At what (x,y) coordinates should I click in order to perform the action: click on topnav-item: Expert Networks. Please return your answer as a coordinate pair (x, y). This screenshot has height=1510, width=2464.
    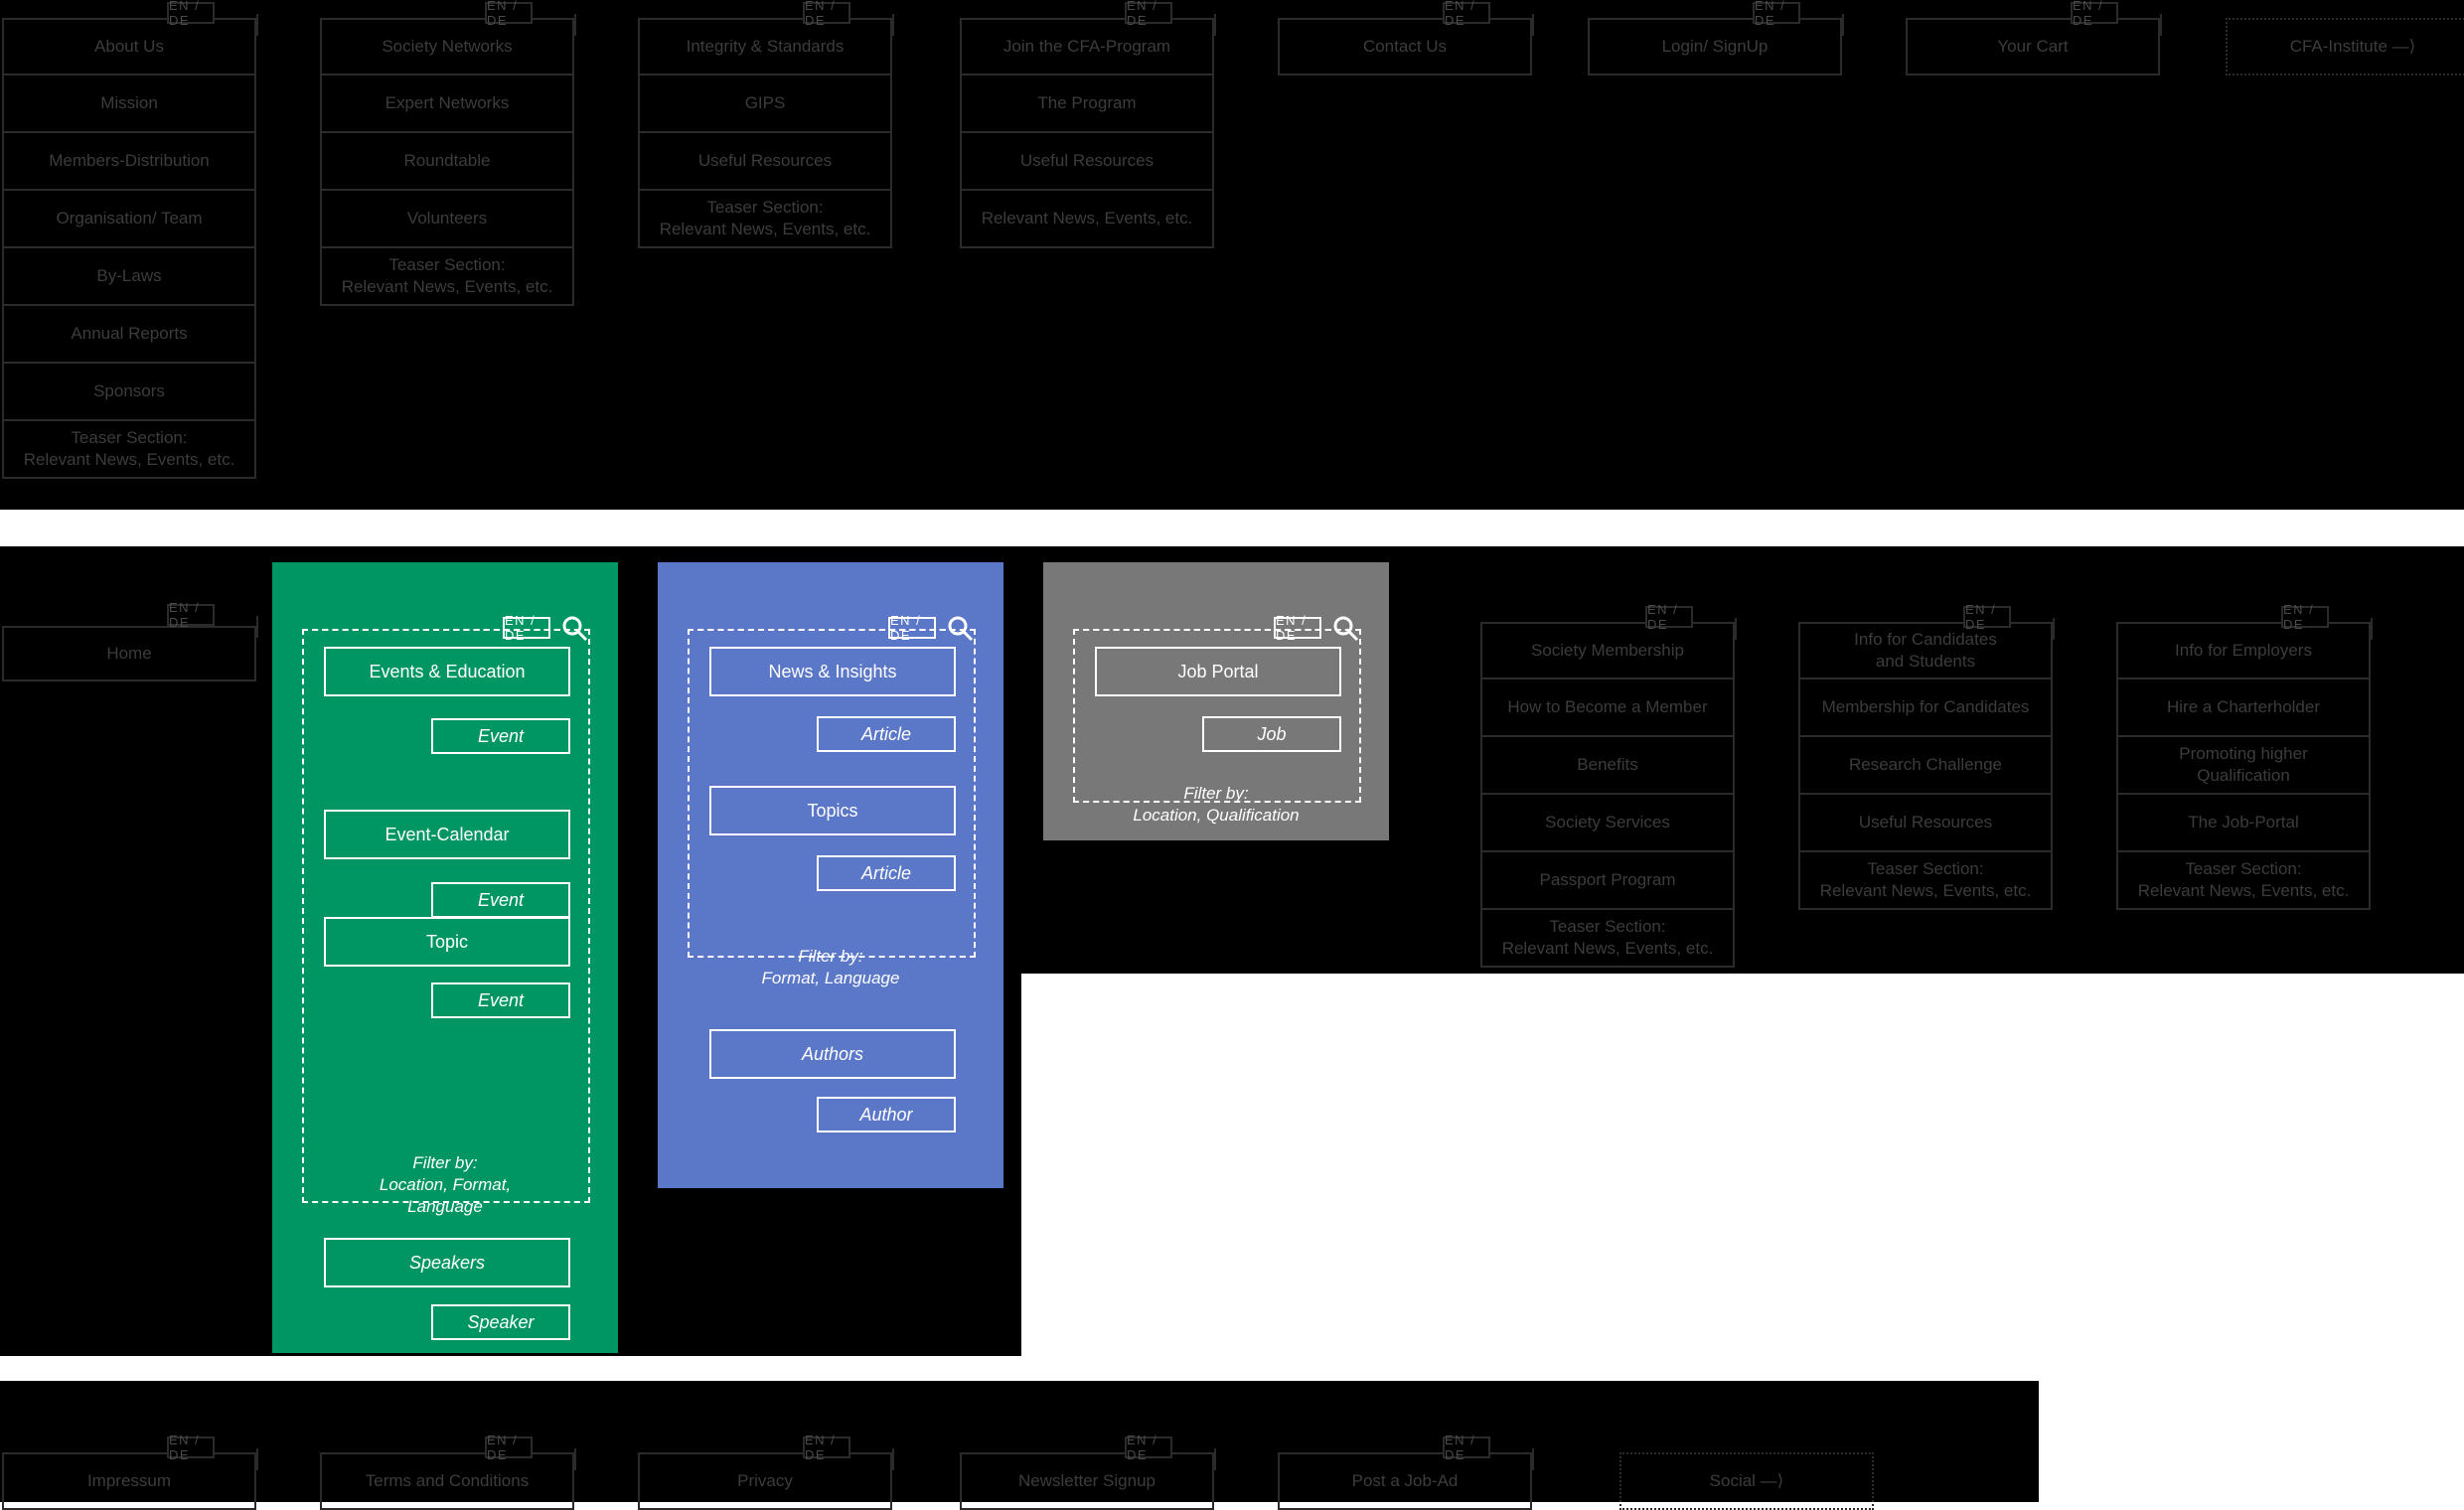
    Looking at the image, I should click on (447, 105).